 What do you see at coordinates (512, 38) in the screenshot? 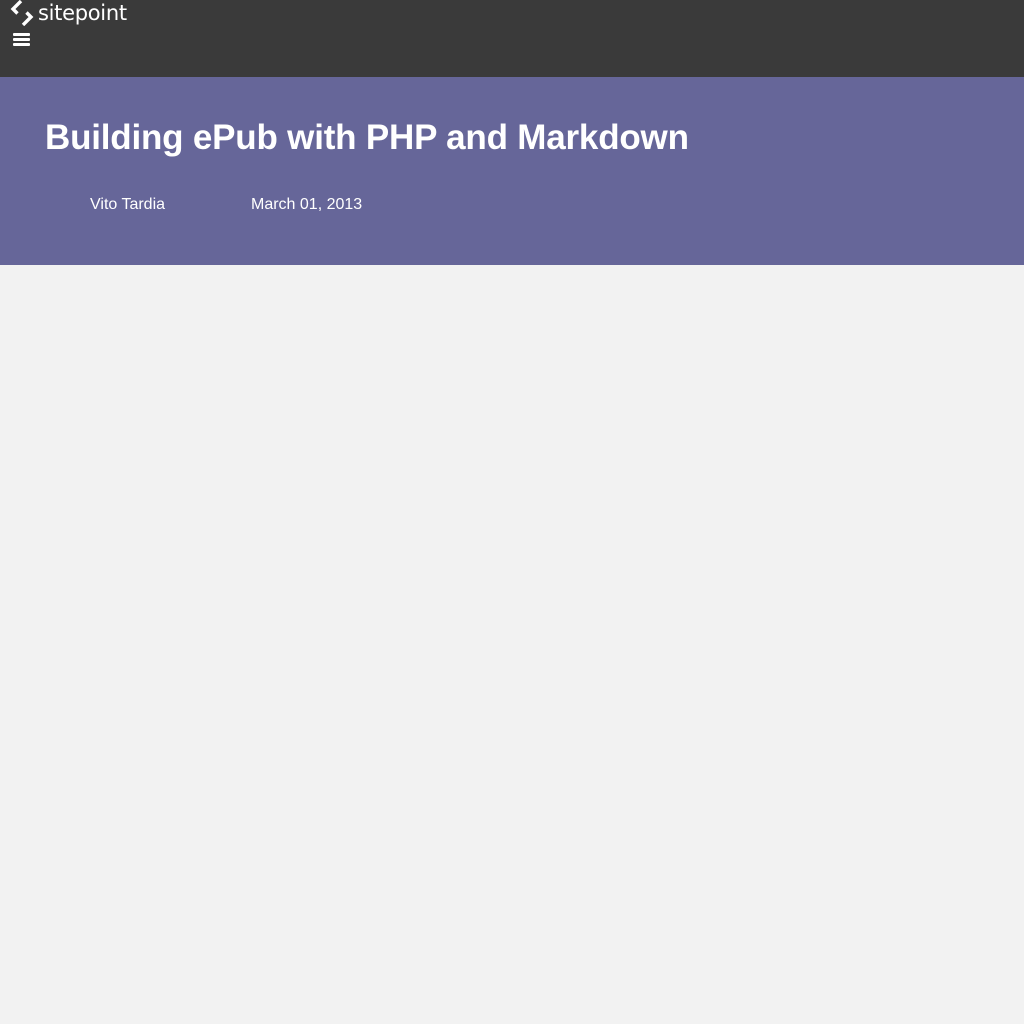
I see `site-header: sitepoint` at bounding box center [512, 38].